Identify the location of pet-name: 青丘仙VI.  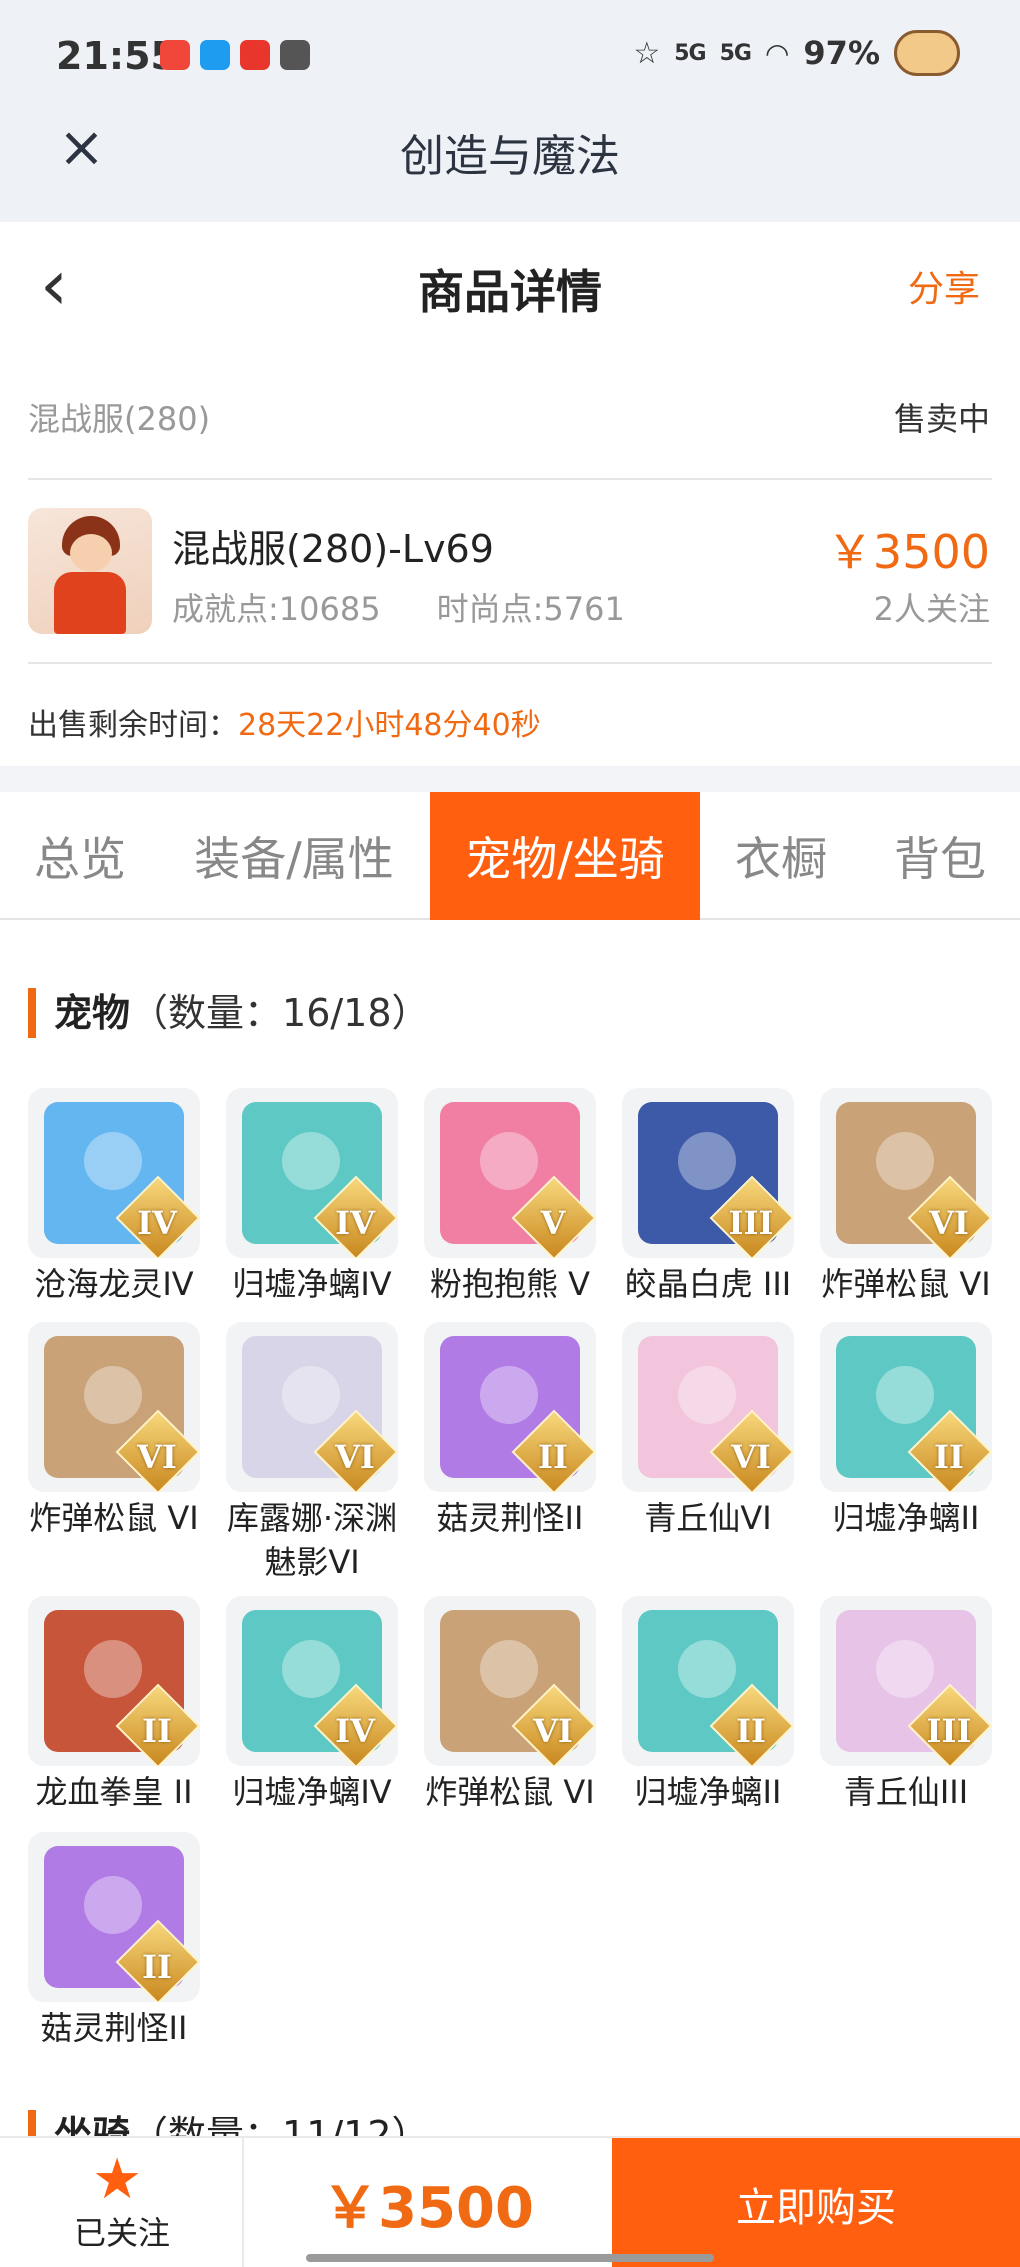
(708, 1518).